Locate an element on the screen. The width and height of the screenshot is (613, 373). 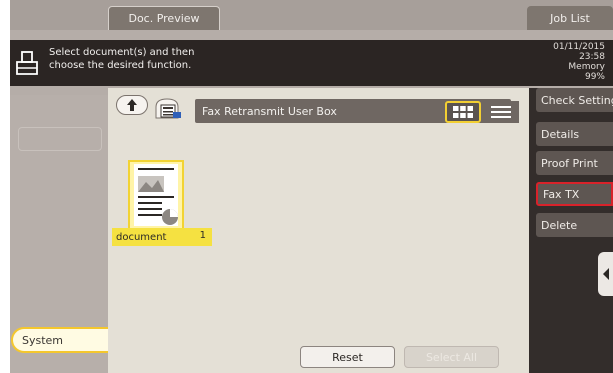
delete-button: Delete is located at coordinates (574, 225).